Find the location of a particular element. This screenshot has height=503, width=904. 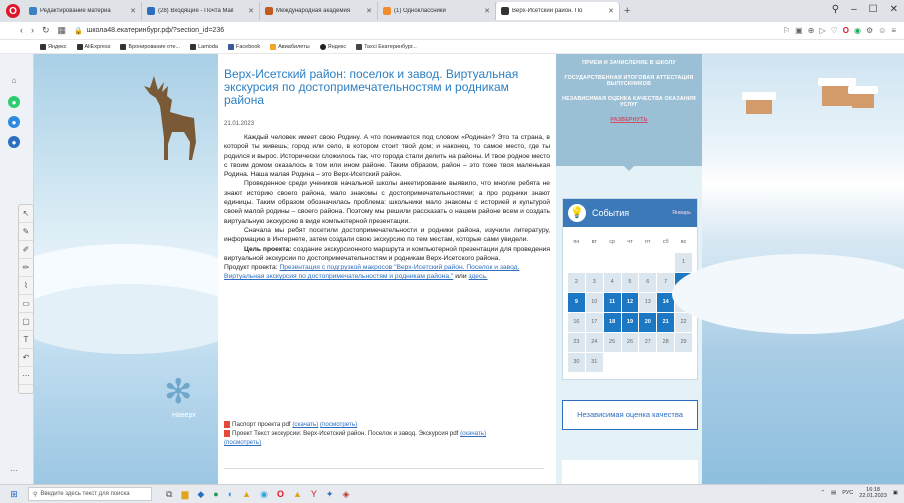

snapshot-icon: ▣ is located at coordinates (799, 30).